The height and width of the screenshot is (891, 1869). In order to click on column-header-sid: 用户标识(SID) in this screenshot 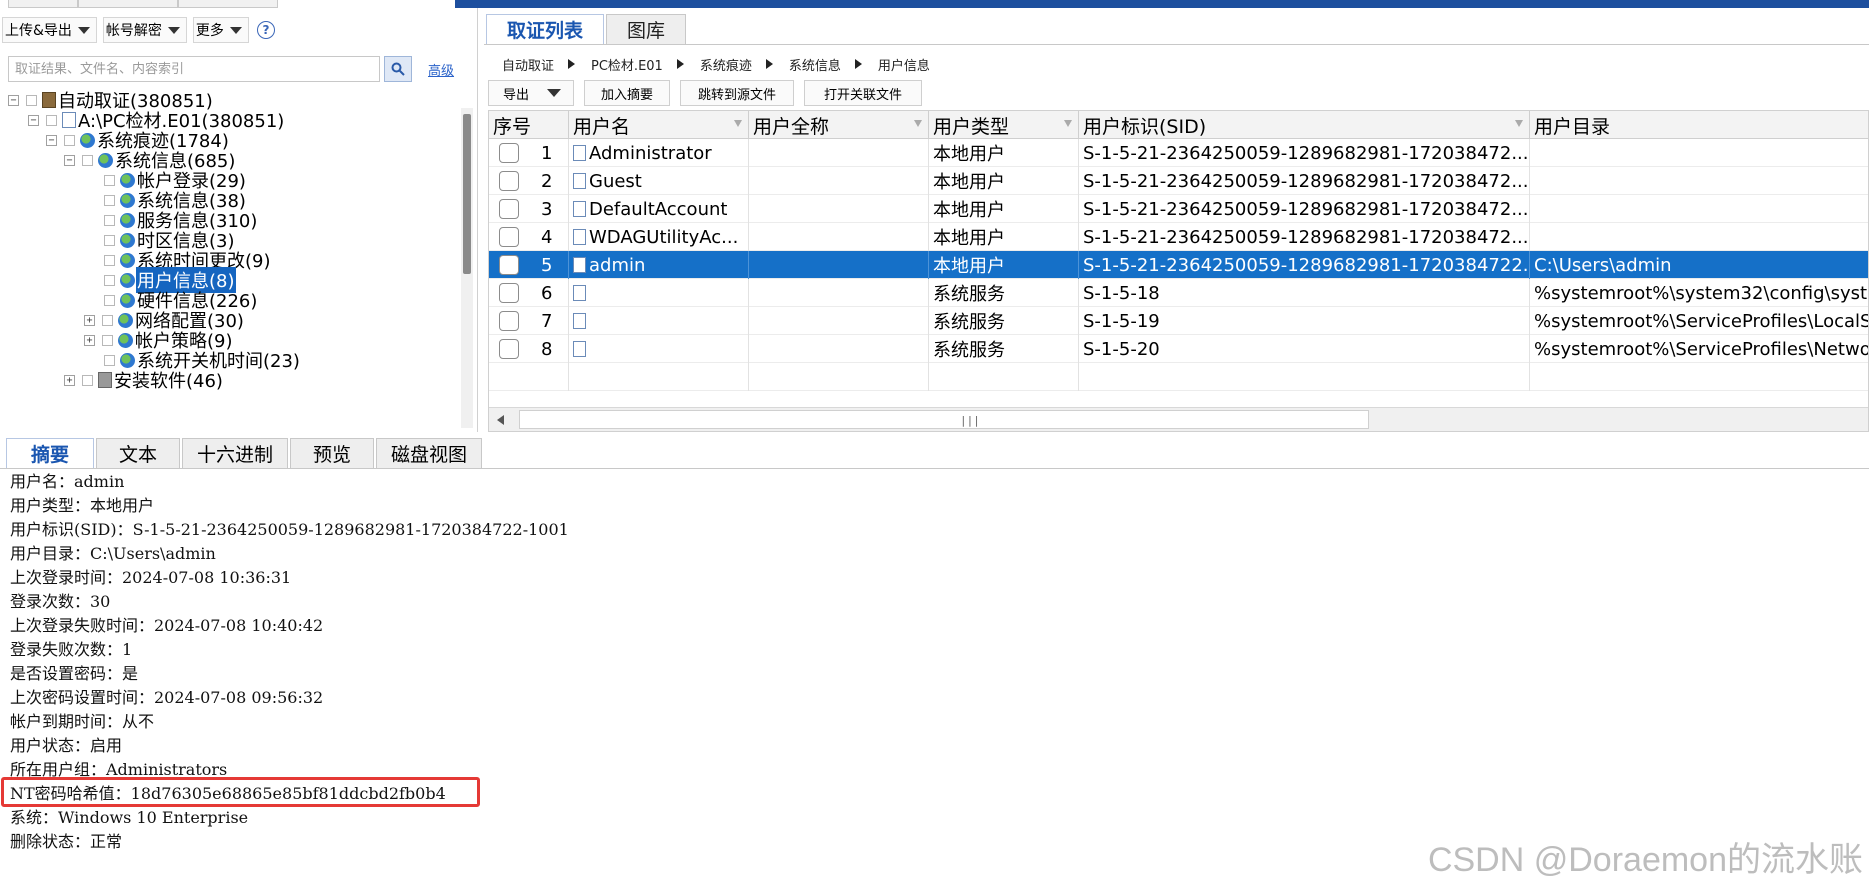, I will do `click(1304, 125)`.